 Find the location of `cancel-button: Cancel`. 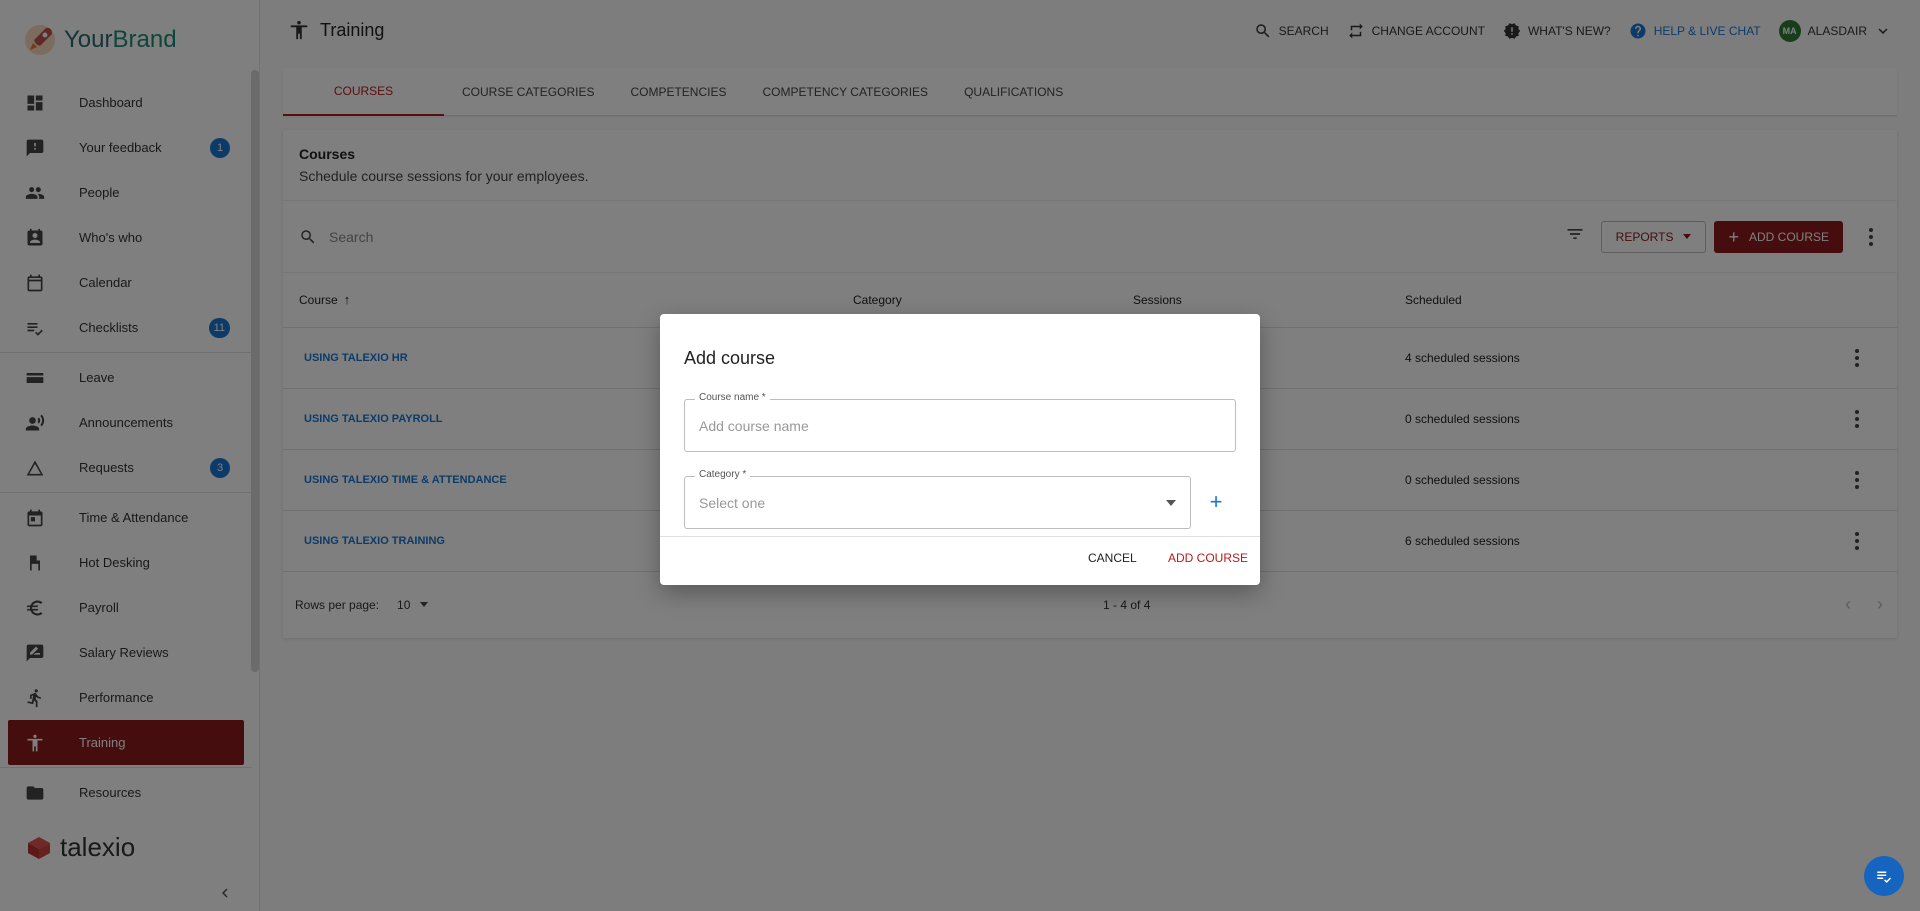

cancel-button: Cancel is located at coordinates (1112, 558).